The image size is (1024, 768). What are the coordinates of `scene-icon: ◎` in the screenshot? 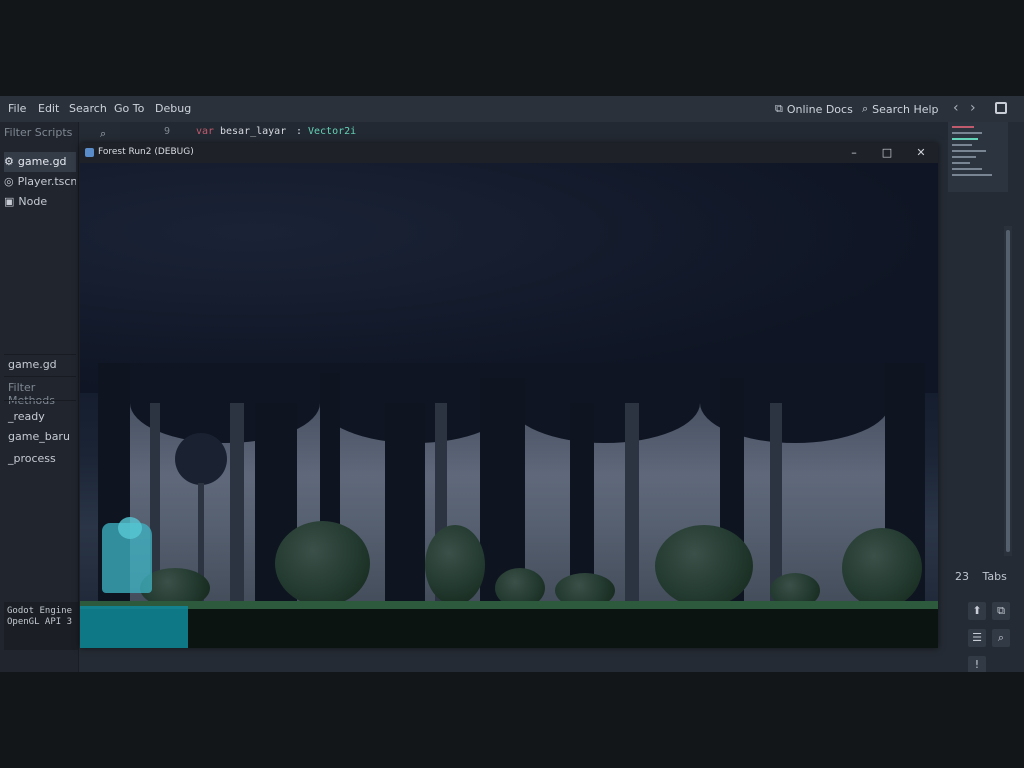 It's located at (9, 181).